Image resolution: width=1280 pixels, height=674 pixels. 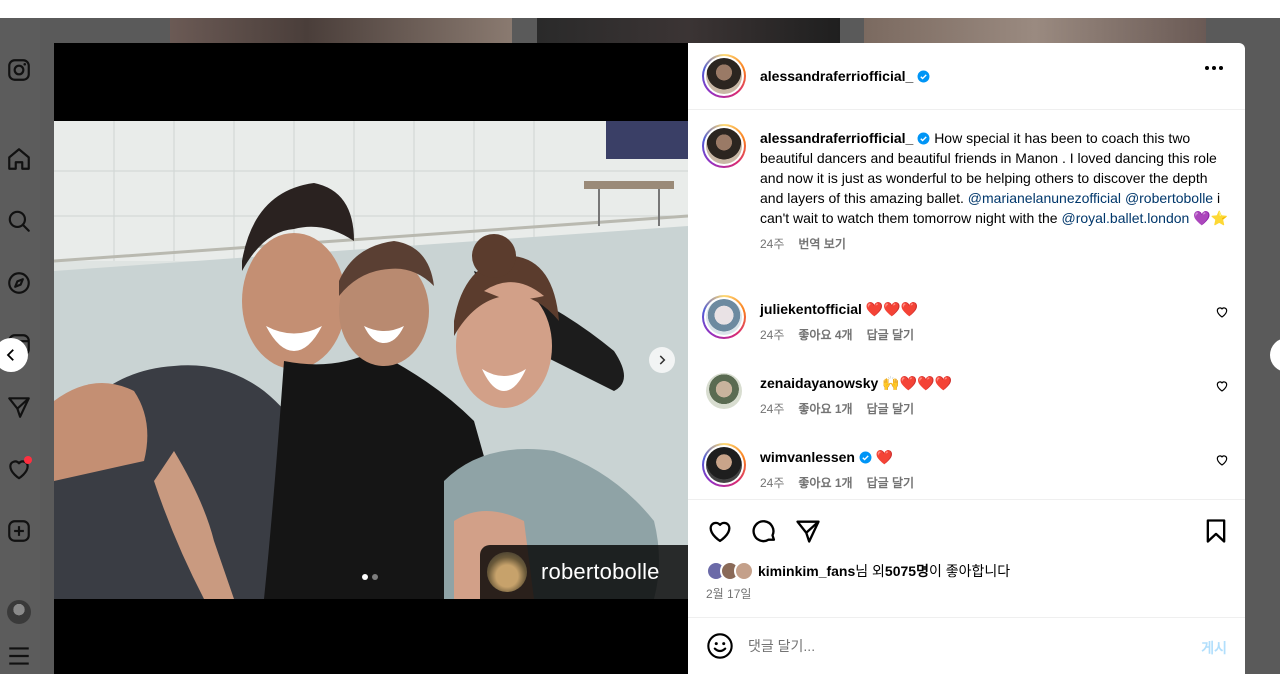 What do you see at coordinates (1275, 355) in the screenshot?
I see `next-post-button` at bounding box center [1275, 355].